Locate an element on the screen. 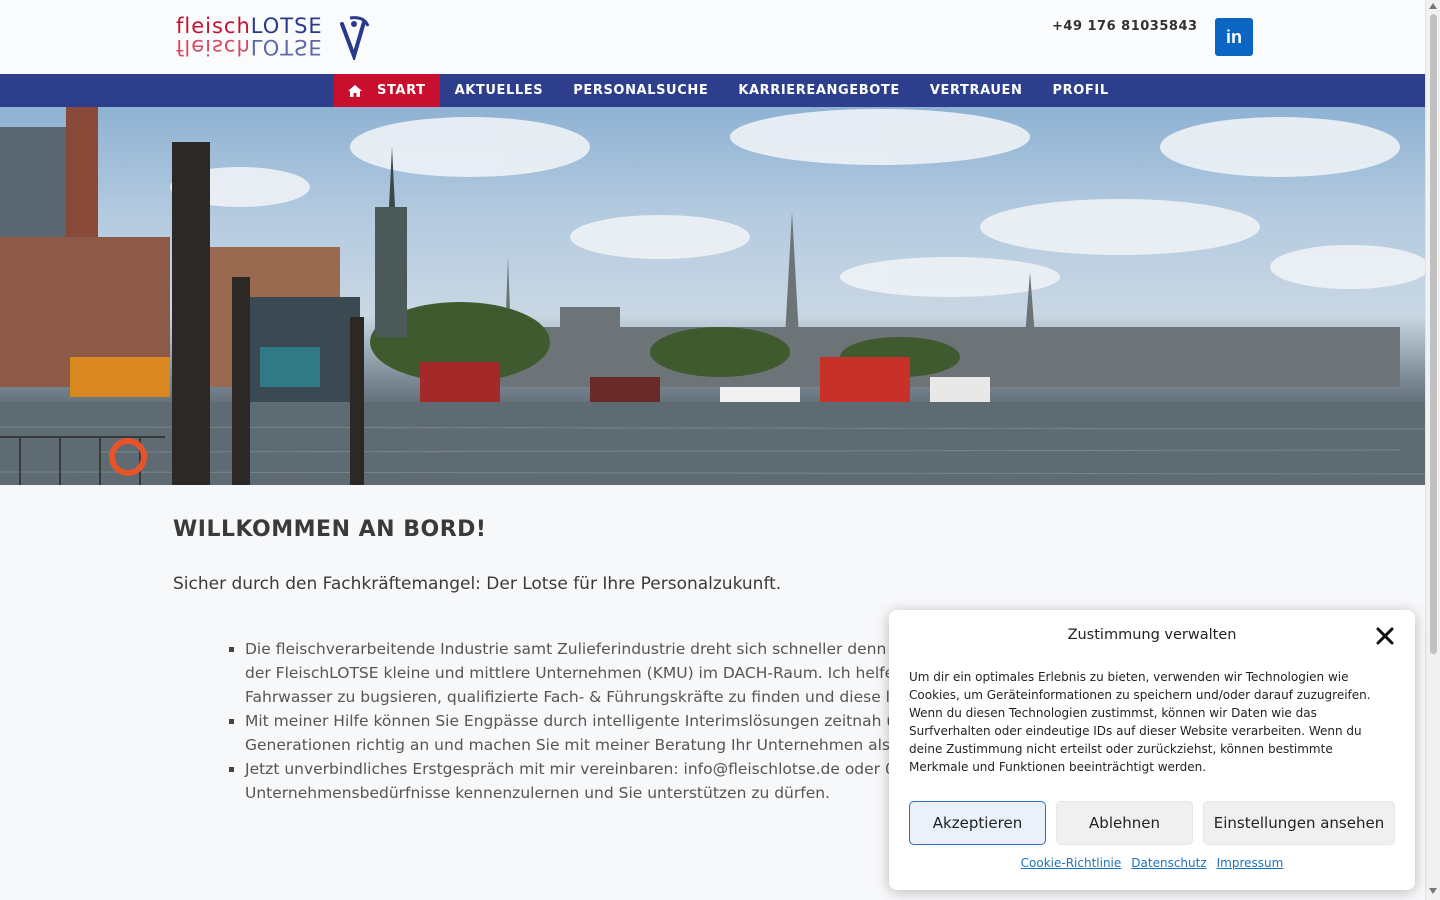 This screenshot has width=1440, height=900. nav-item-aktuelles: AKTUELLES is located at coordinates (499, 90).